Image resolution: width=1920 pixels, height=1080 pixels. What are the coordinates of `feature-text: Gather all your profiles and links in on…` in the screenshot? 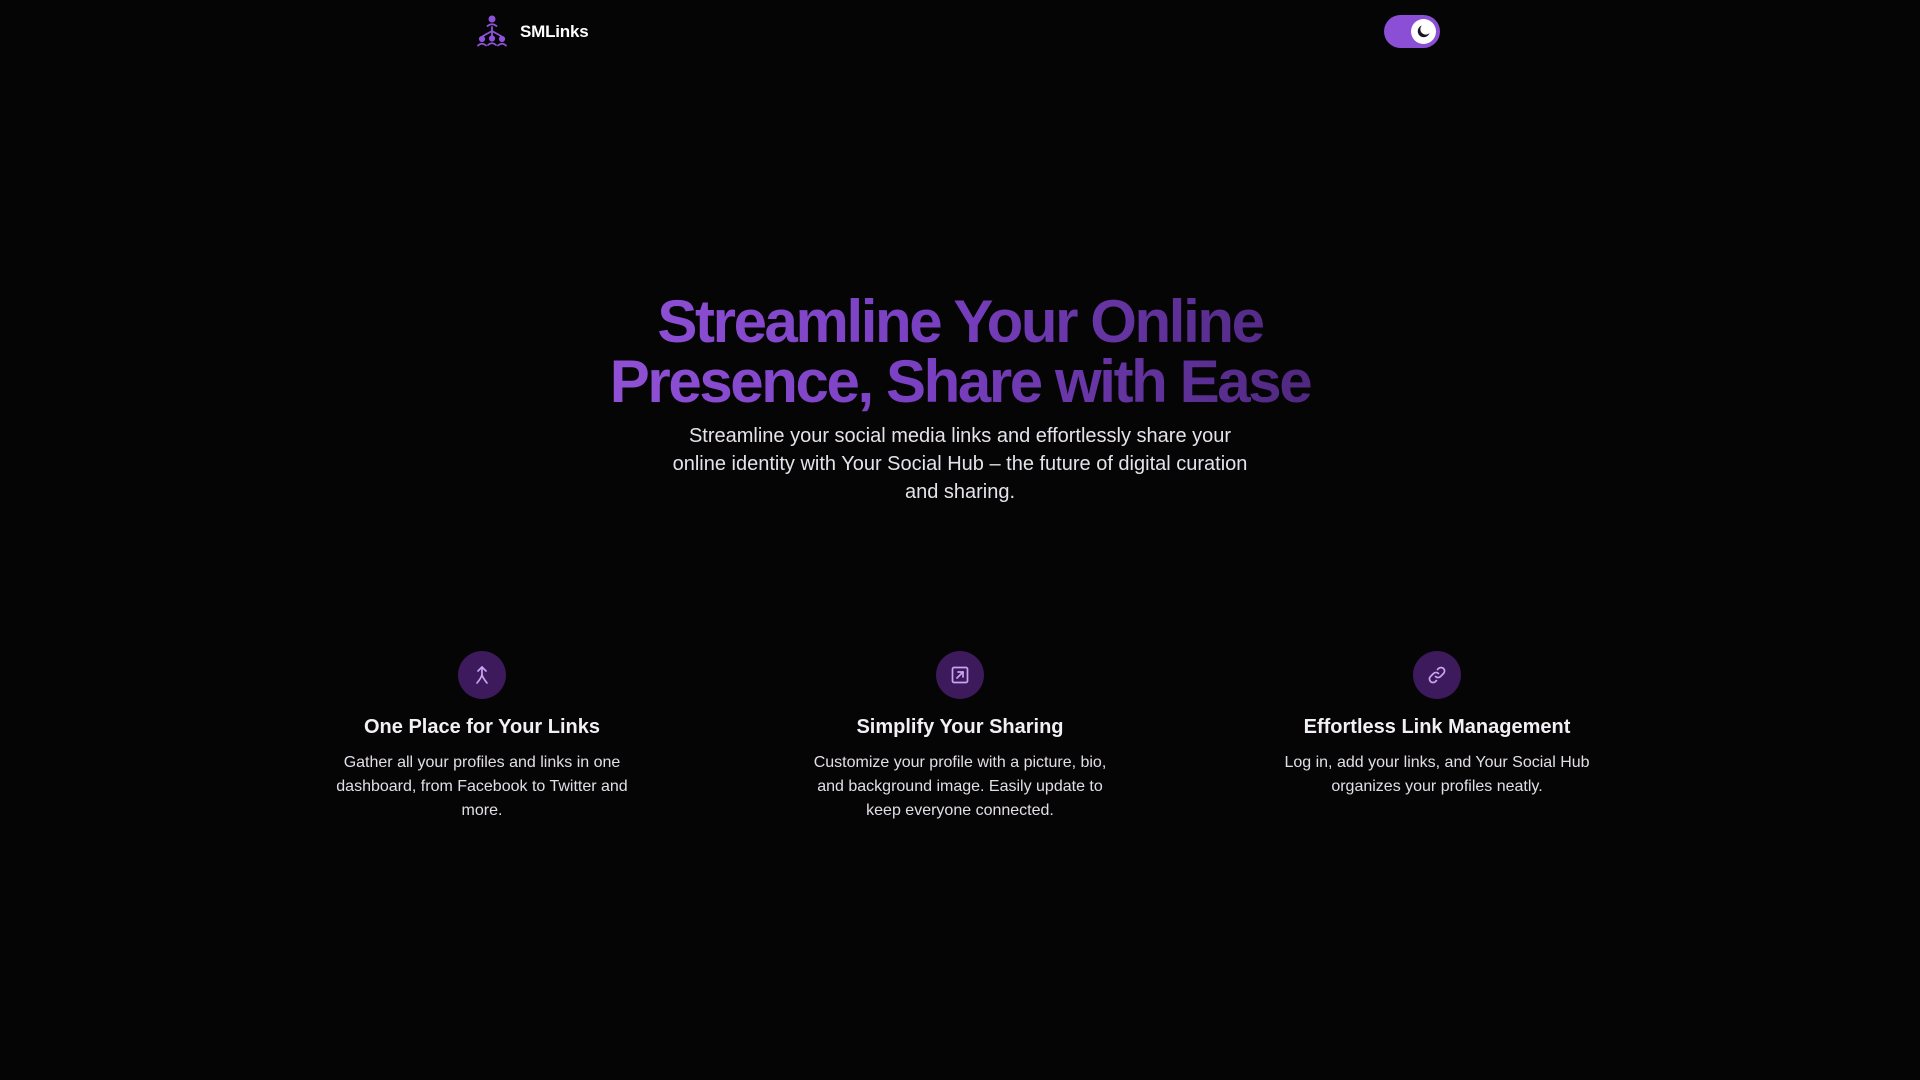 It's located at (482, 786).